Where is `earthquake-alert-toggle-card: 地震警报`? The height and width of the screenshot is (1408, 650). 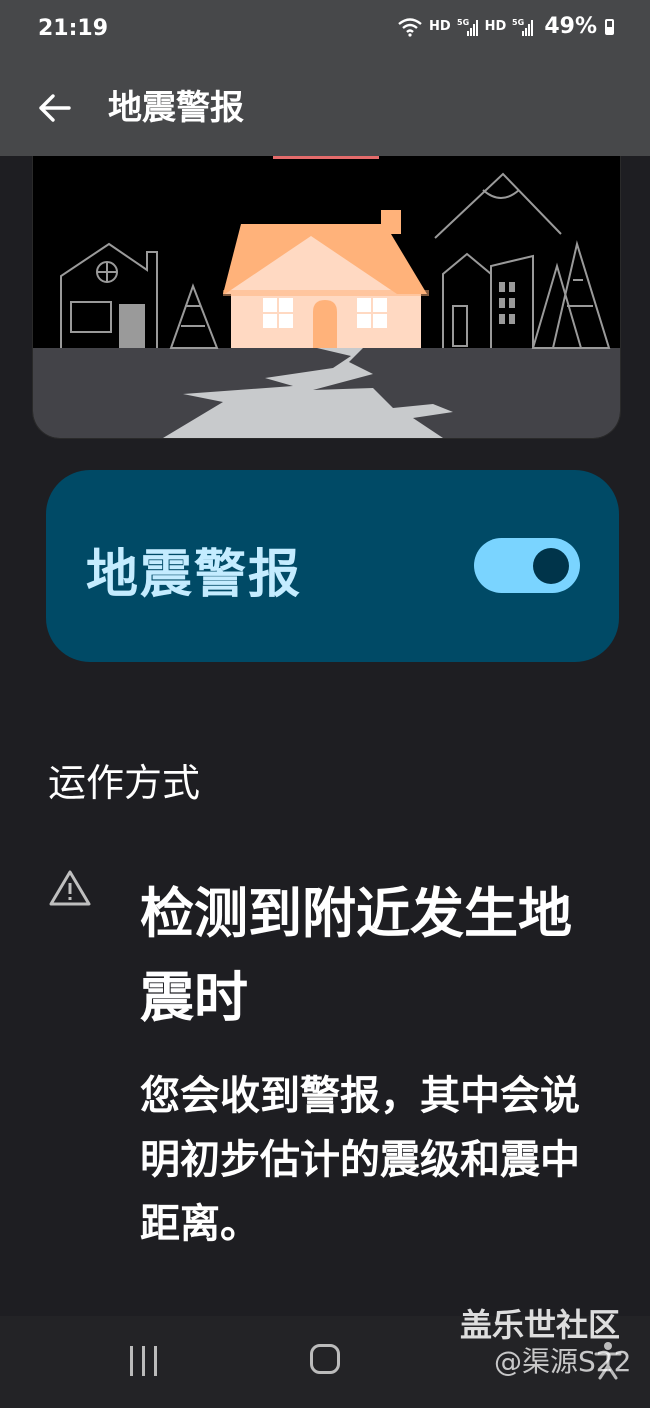
earthquake-alert-toggle-card: 地震警报 is located at coordinates (332, 566).